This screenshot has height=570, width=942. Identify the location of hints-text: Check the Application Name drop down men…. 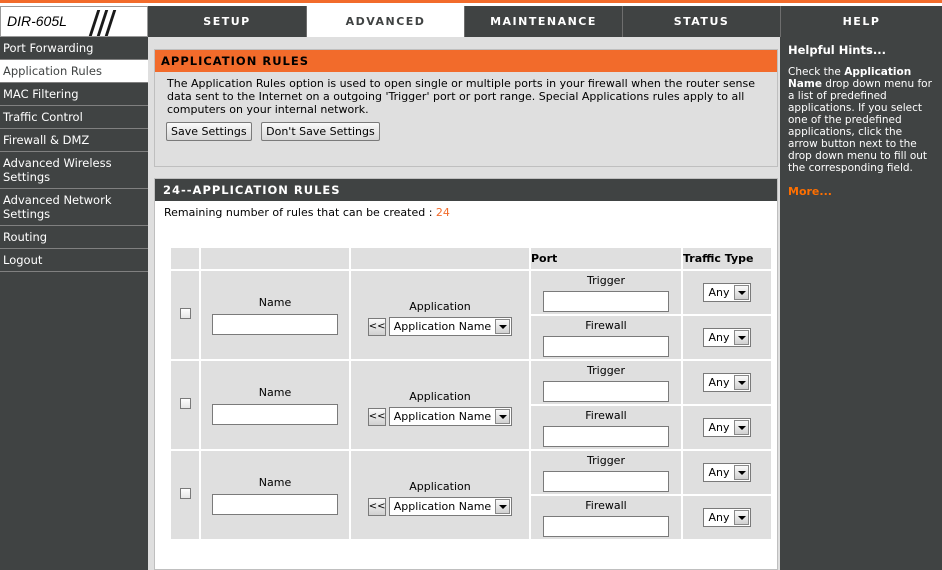
(861, 120).